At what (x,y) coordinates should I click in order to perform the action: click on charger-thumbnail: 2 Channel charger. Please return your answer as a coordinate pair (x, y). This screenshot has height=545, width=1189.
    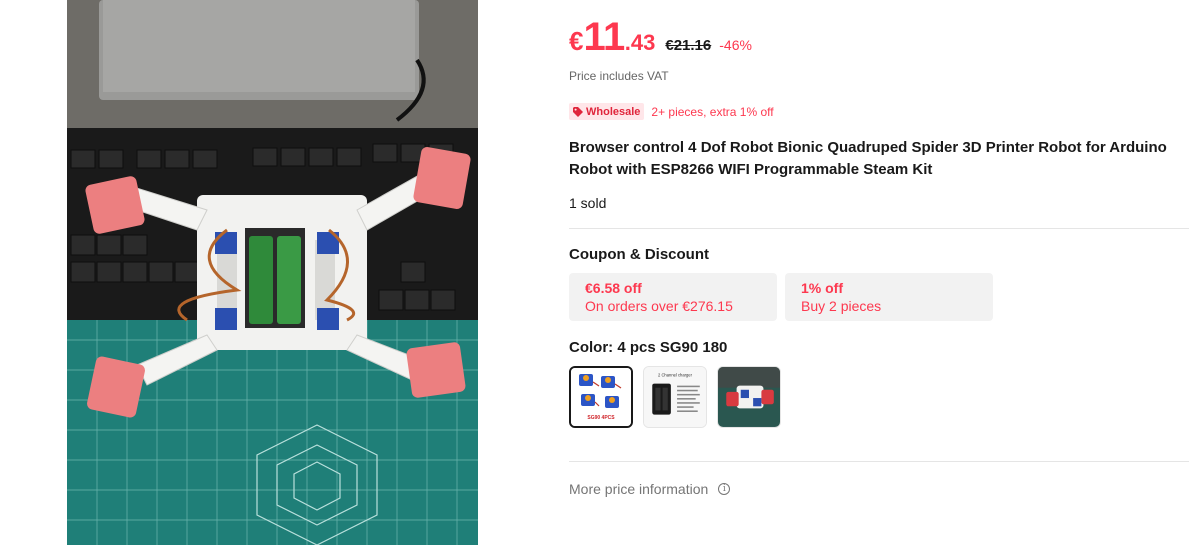
    Looking at the image, I should click on (675, 397).